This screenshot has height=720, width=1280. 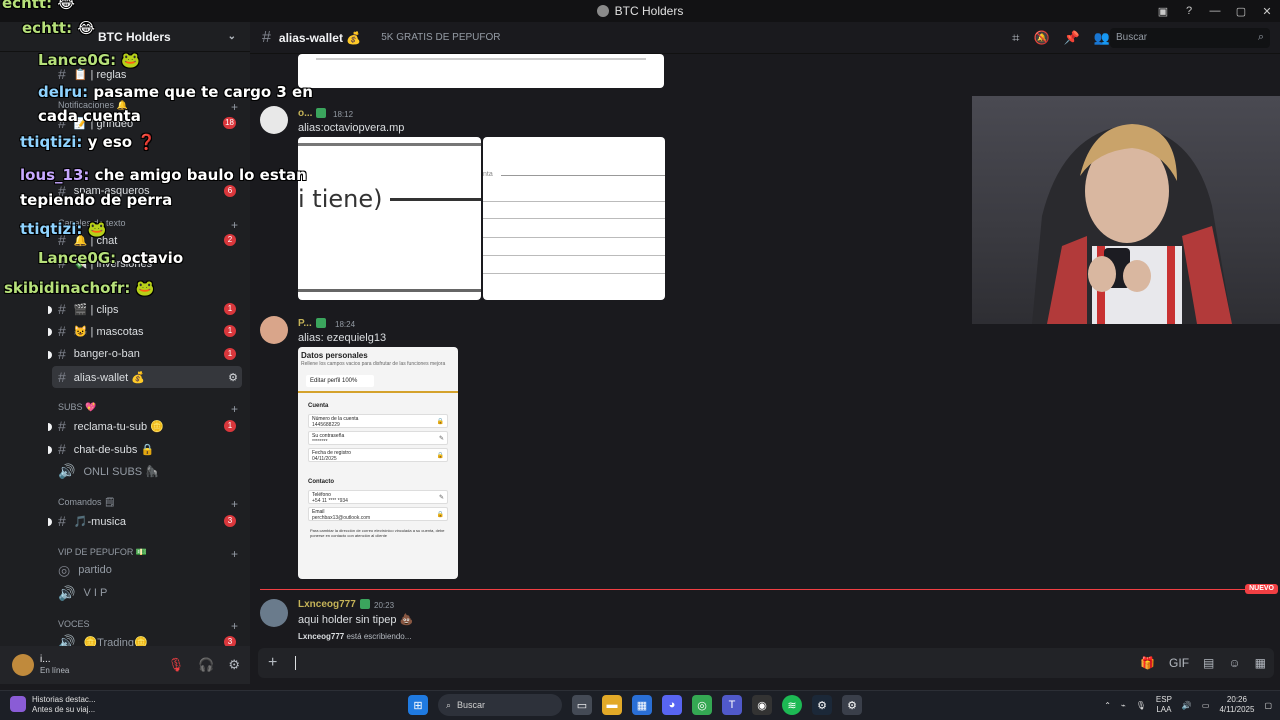 I want to click on chrome-icon: ◎, so click(x=702, y=705).